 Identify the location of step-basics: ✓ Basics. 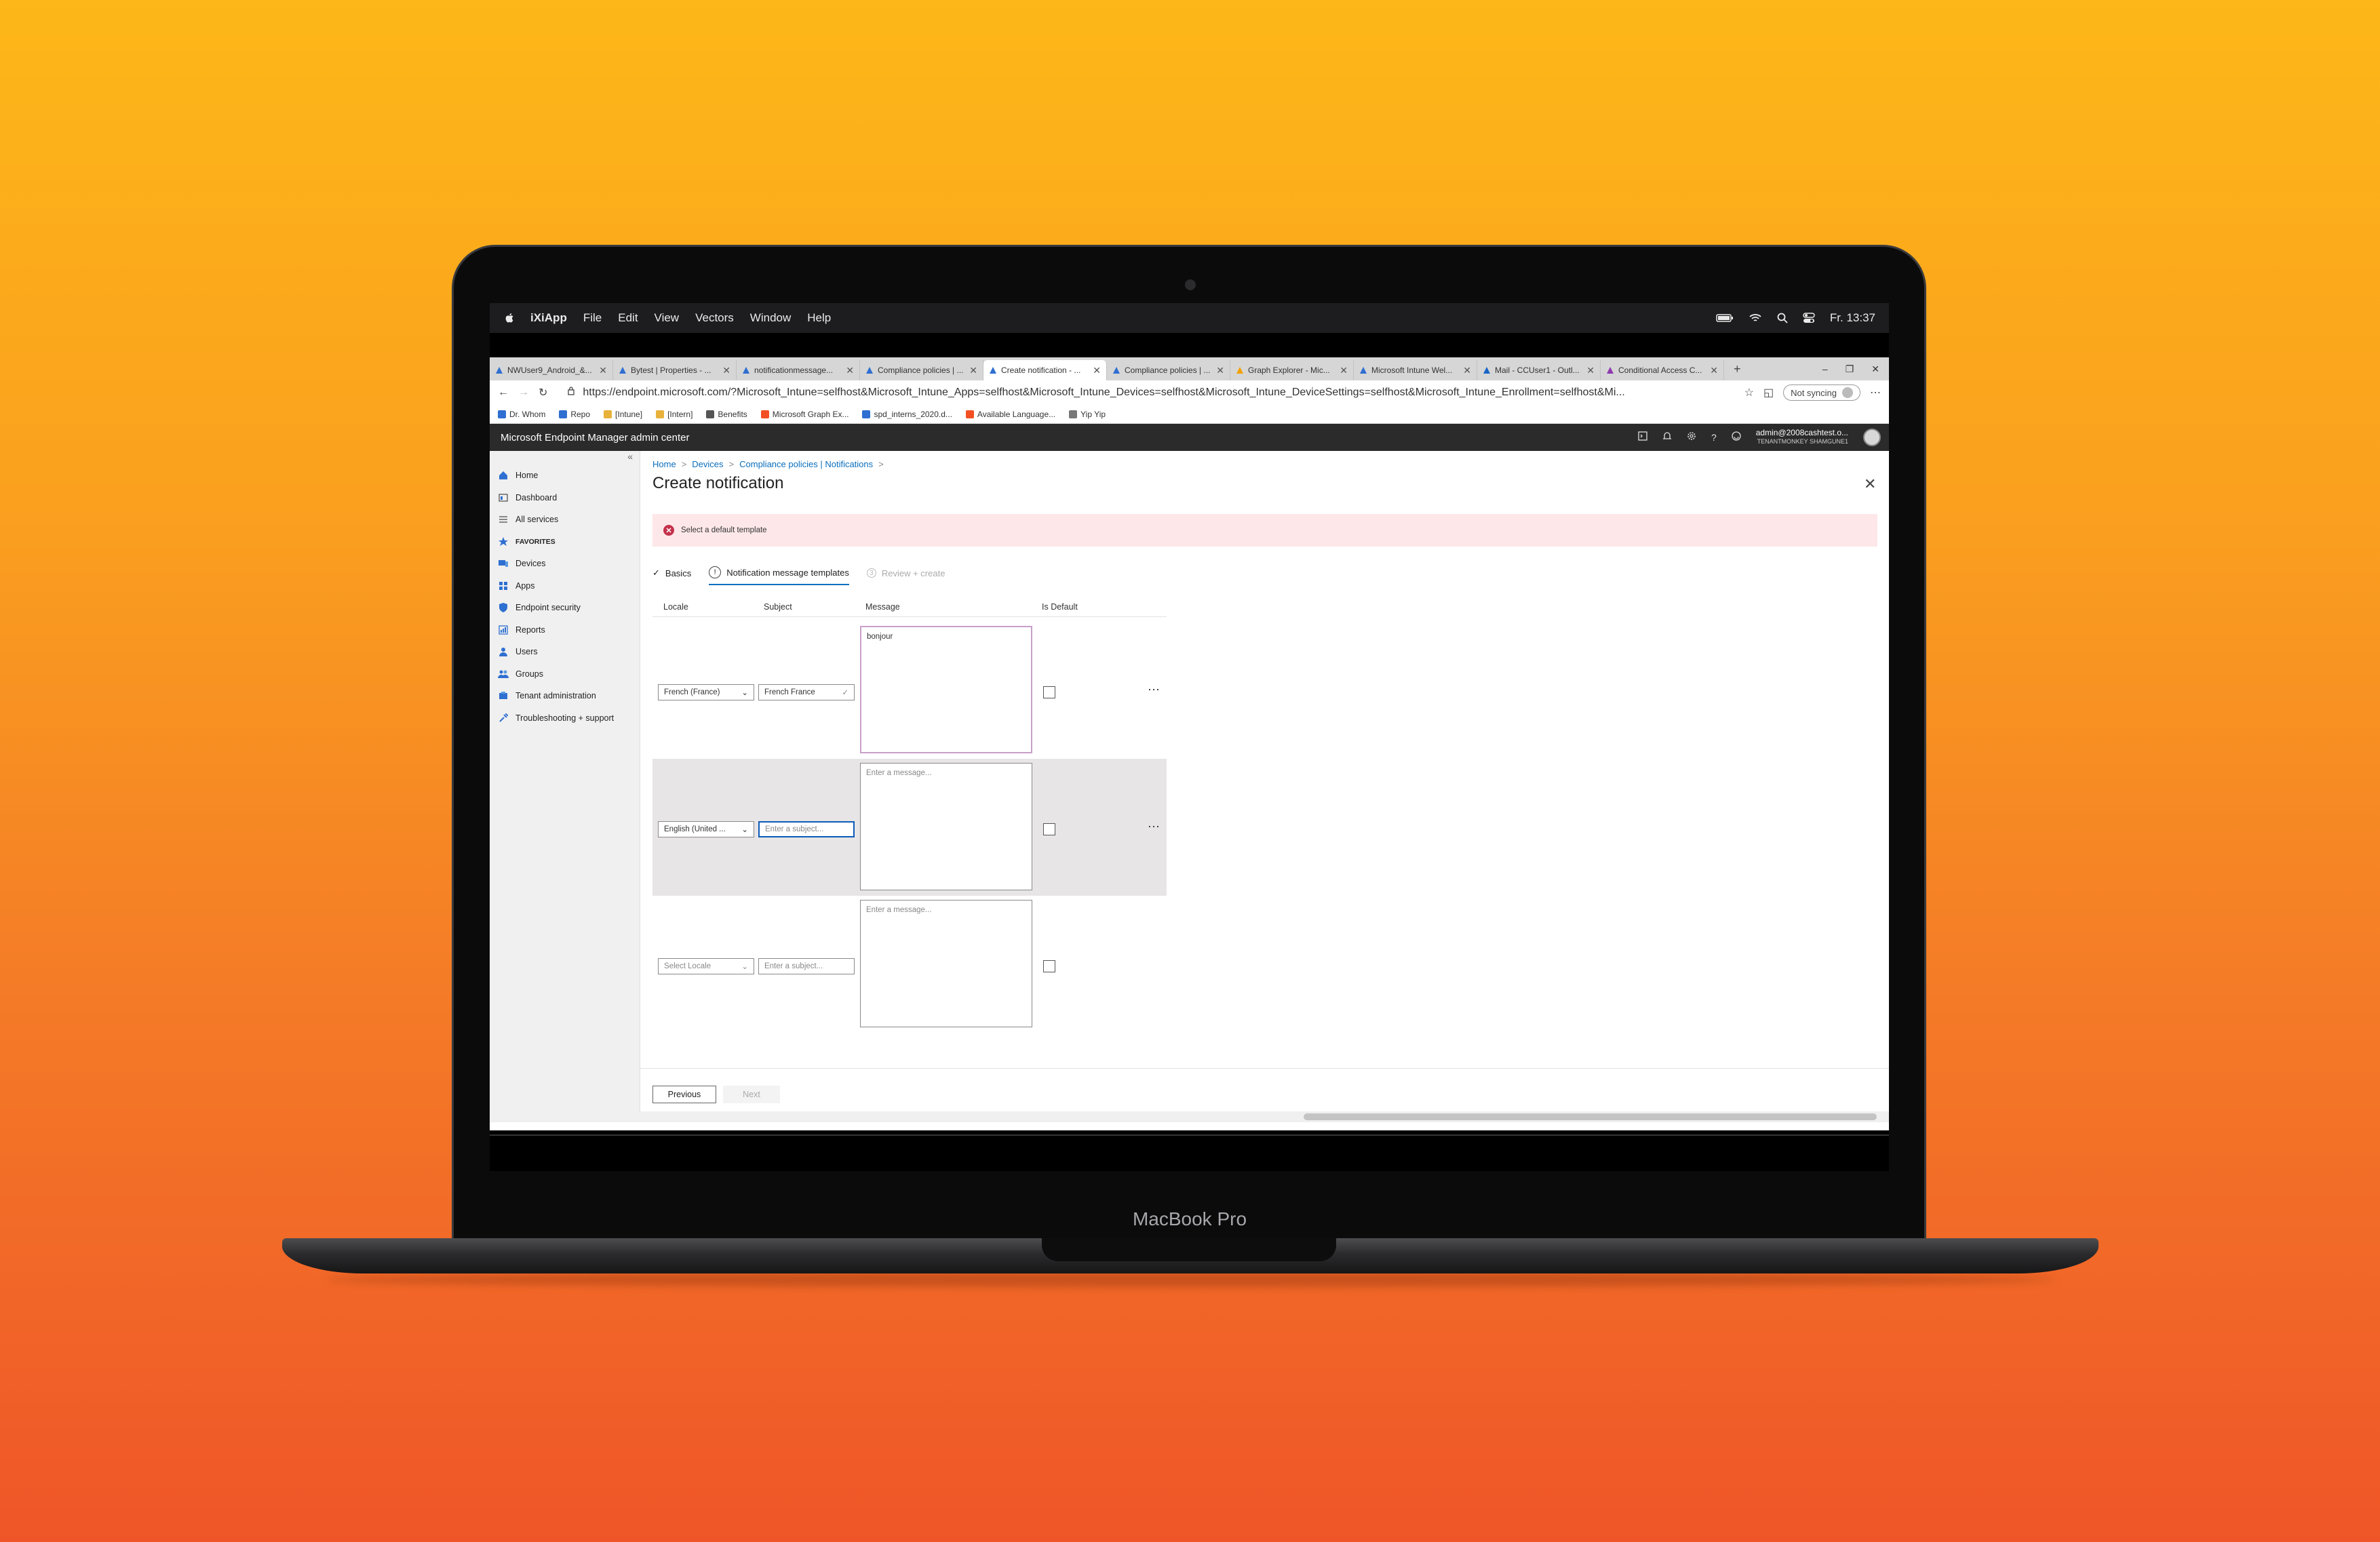
(671, 575).